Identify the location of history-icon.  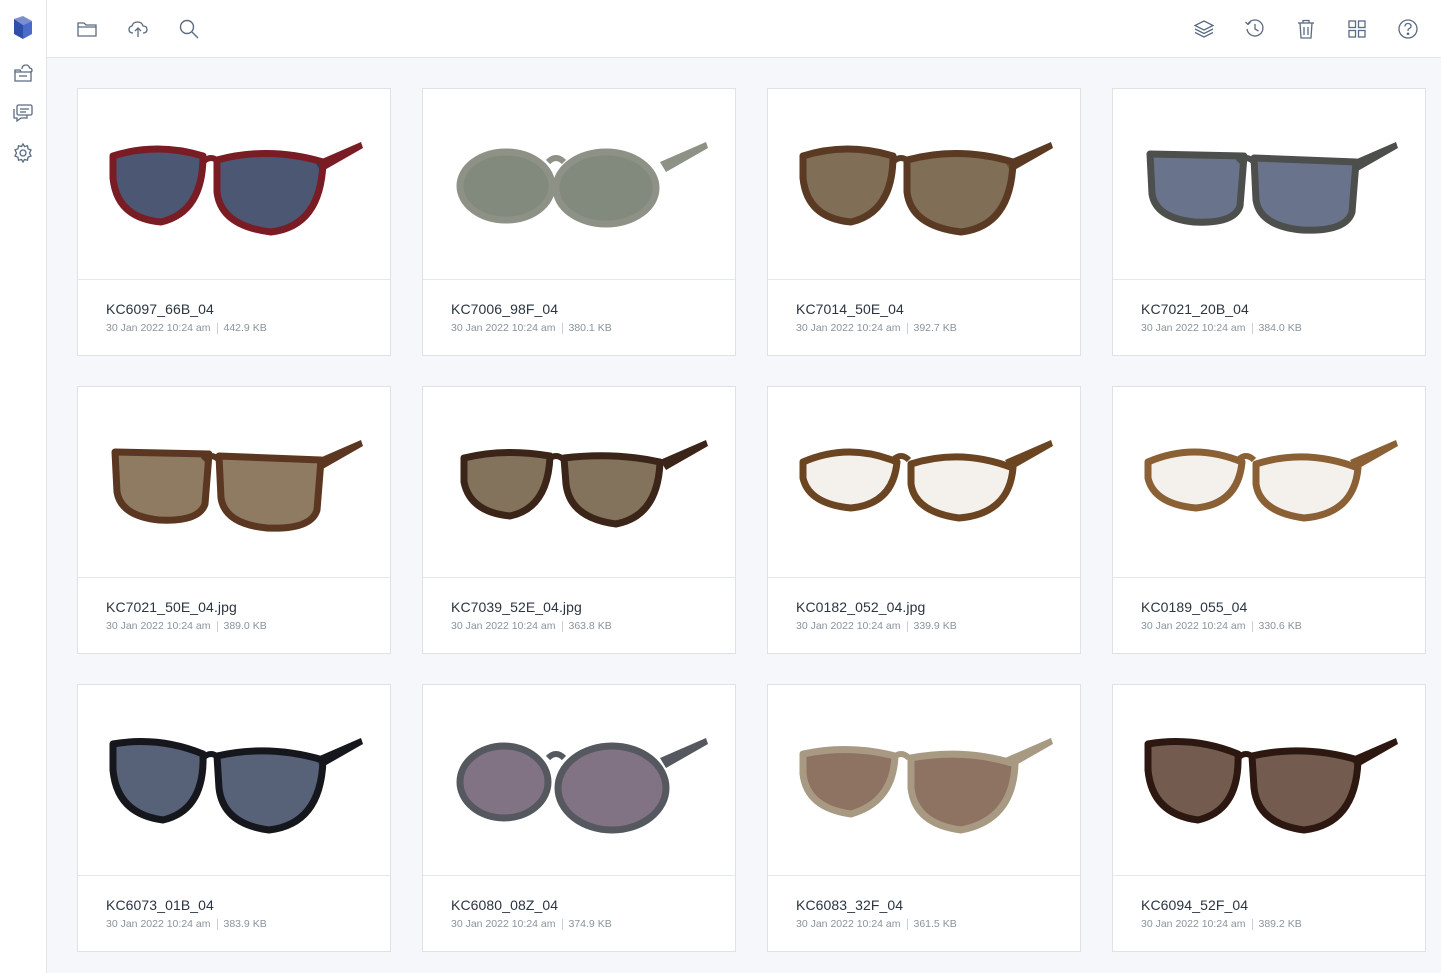
(1255, 29).